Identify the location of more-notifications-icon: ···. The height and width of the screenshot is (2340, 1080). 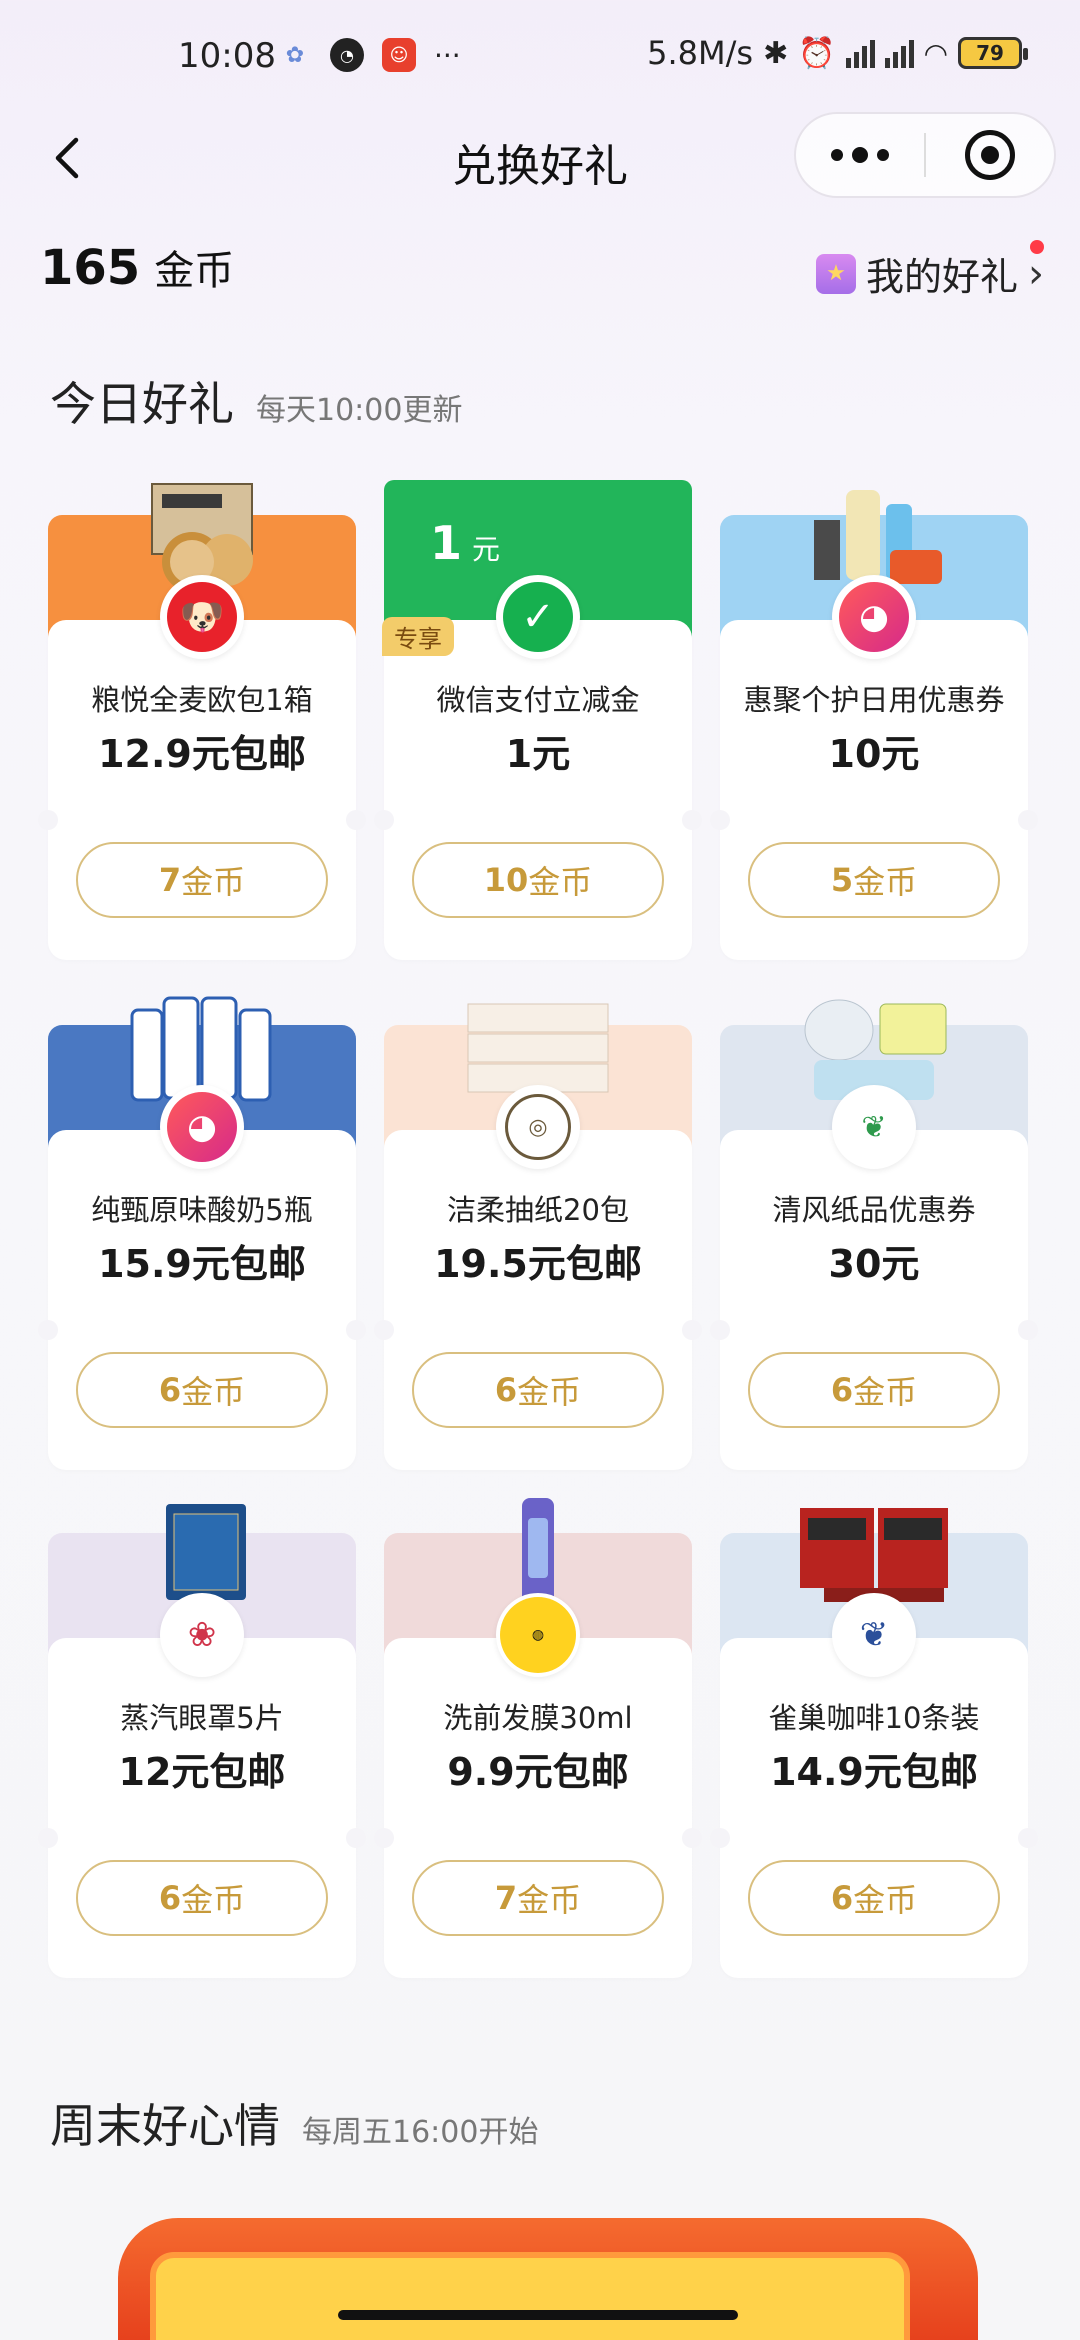
(447, 55).